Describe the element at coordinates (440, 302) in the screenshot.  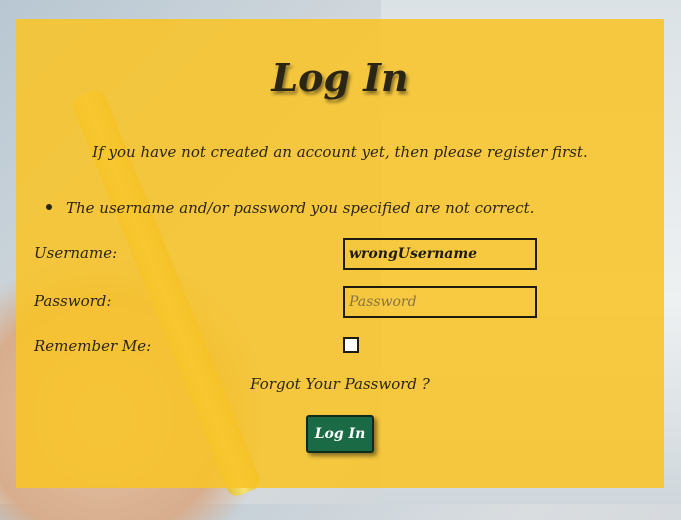
I see `password-input` at that location.